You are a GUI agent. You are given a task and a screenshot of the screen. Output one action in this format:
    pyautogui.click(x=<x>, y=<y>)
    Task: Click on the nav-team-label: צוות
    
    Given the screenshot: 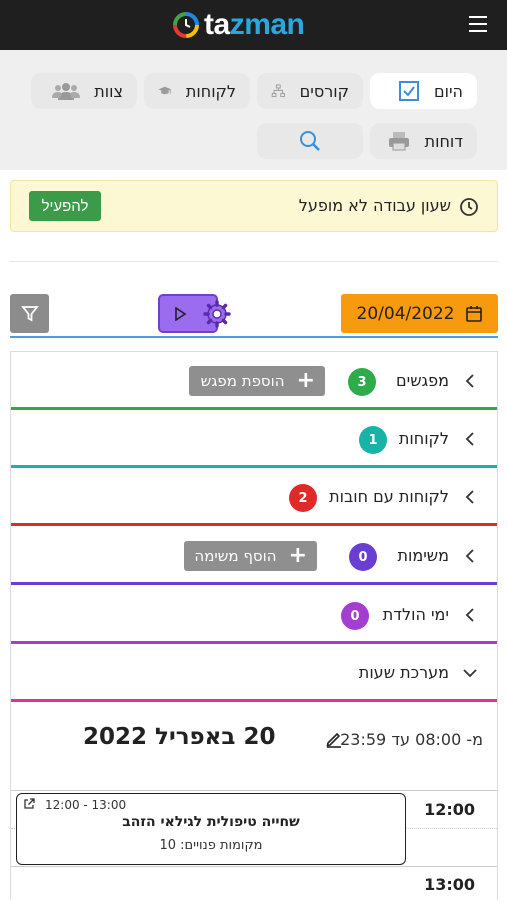 What is the action you would take?
    pyautogui.click(x=108, y=91)
    